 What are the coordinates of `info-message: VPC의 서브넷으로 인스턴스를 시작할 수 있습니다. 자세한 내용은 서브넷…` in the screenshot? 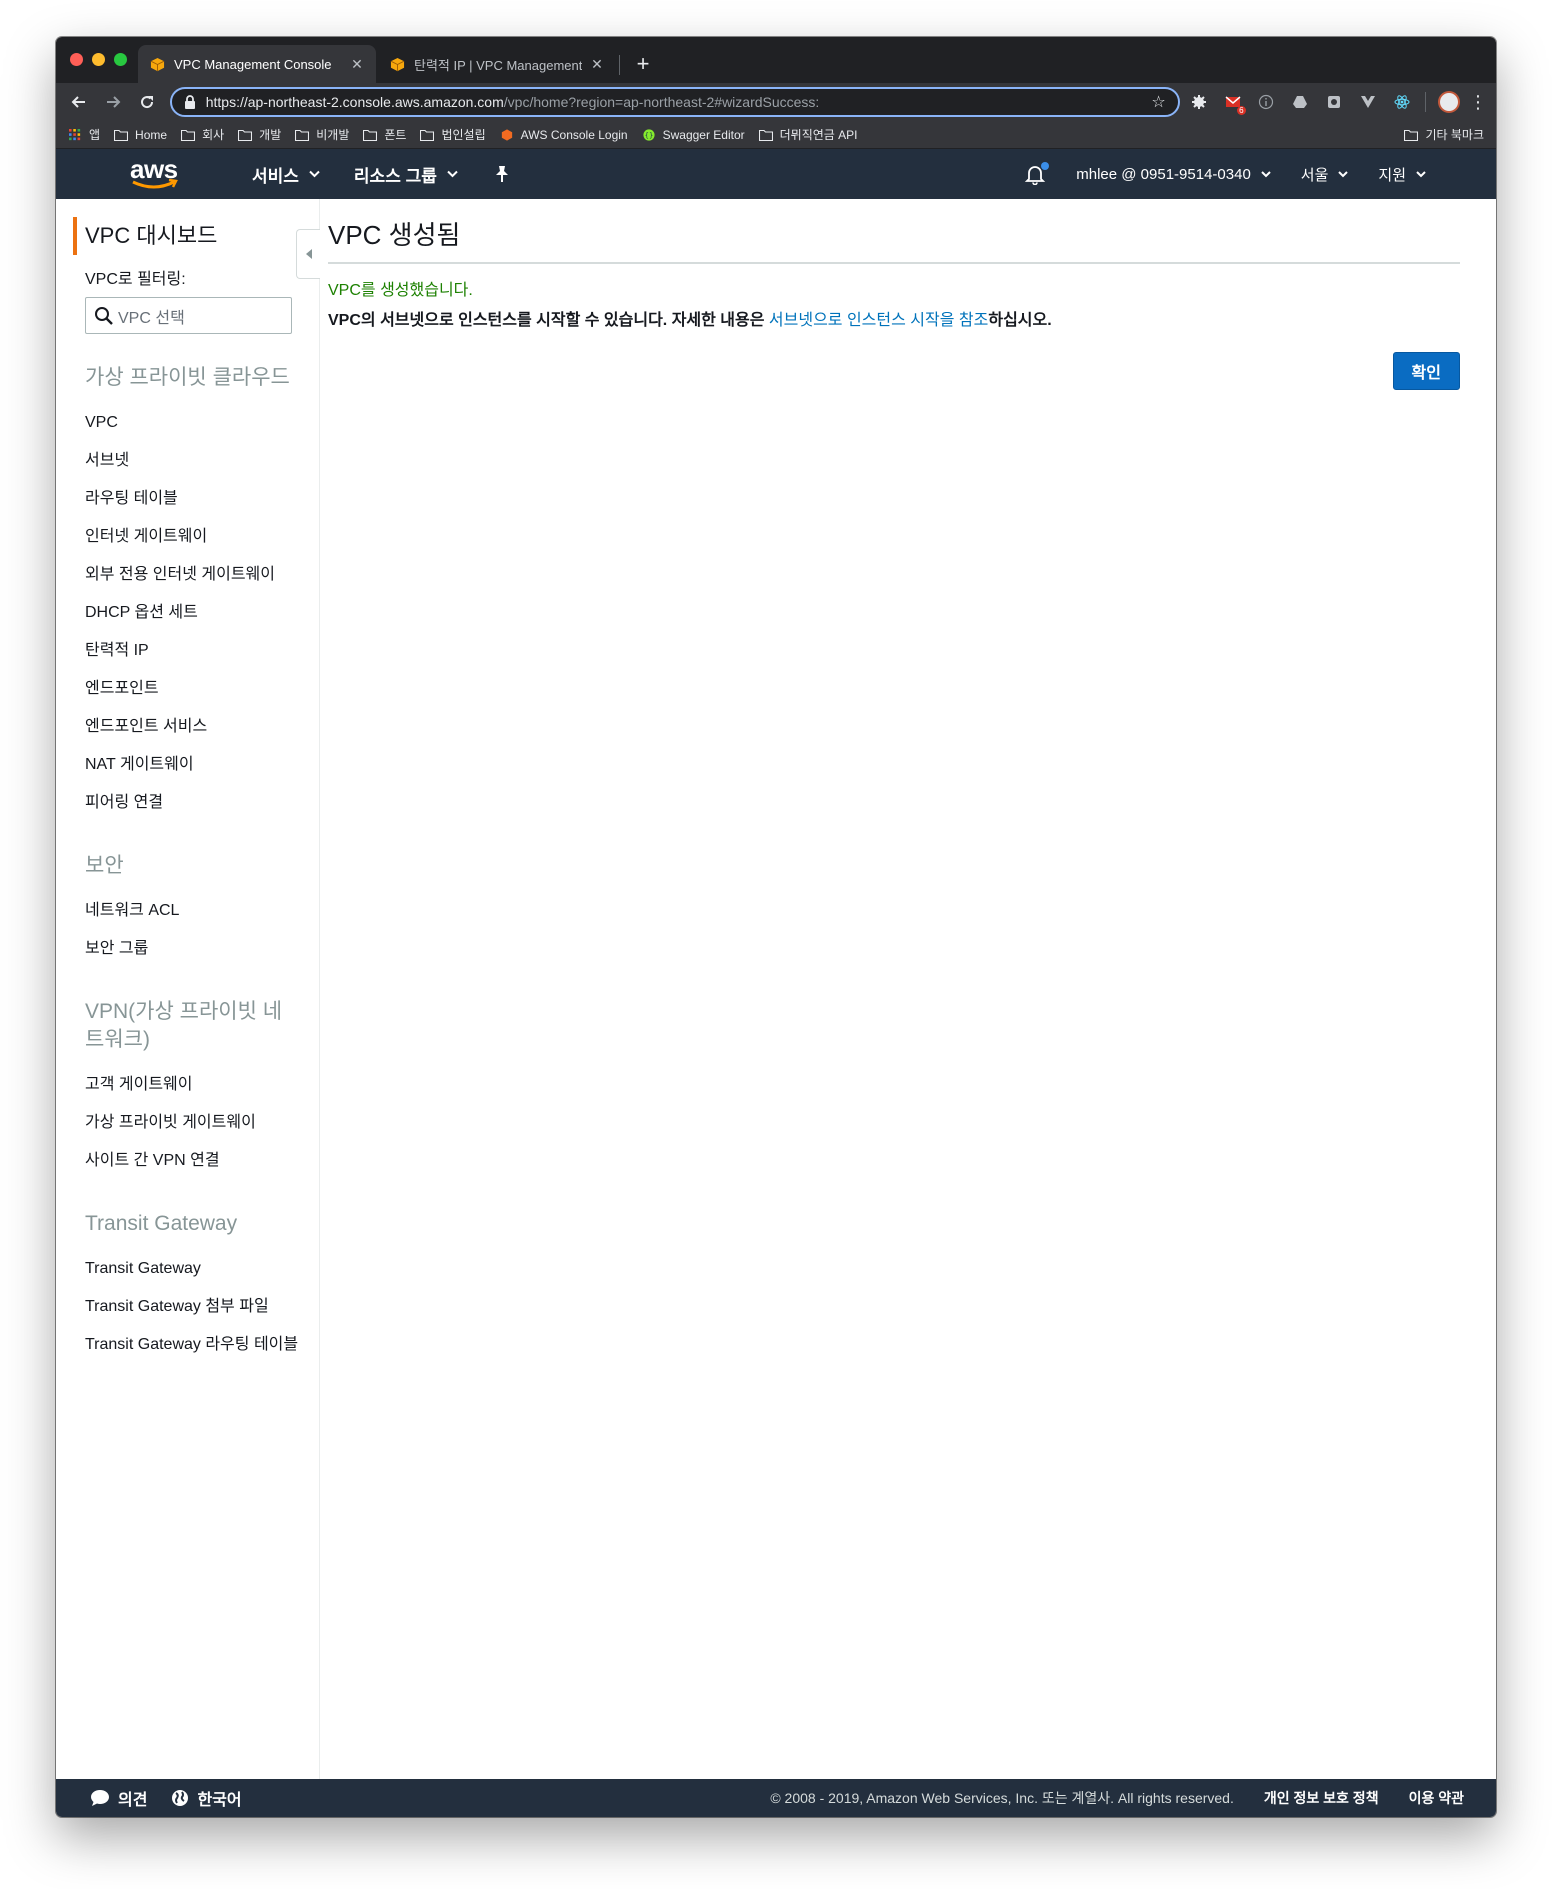 It's located at (894, 318).